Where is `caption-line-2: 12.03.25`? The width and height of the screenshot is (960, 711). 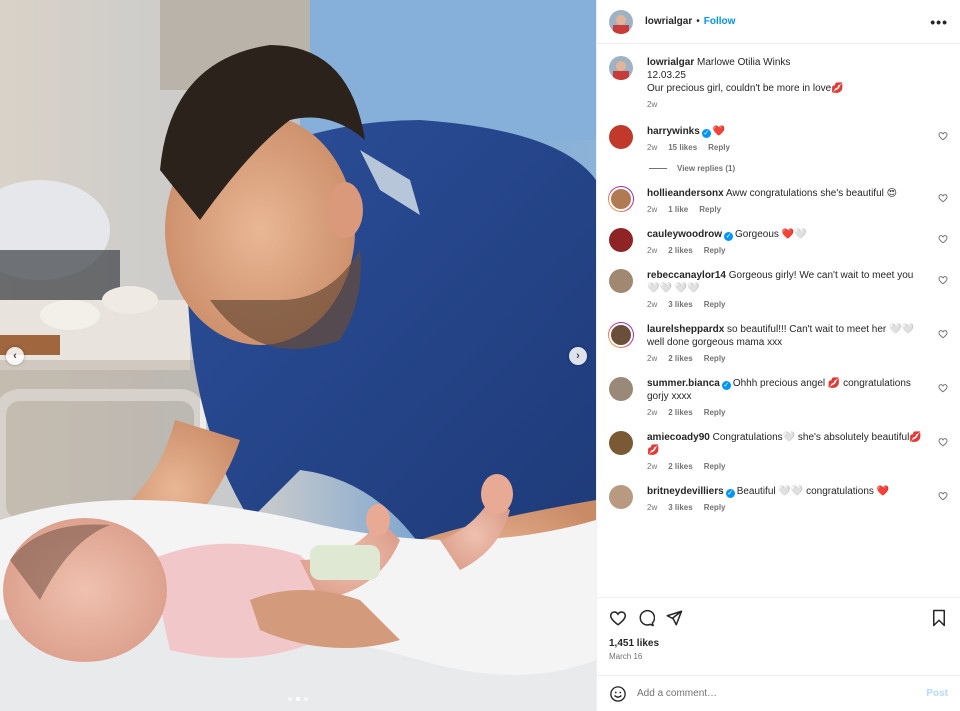 caption-line-2: 12.03.25 is located at coordinates (666, 75).